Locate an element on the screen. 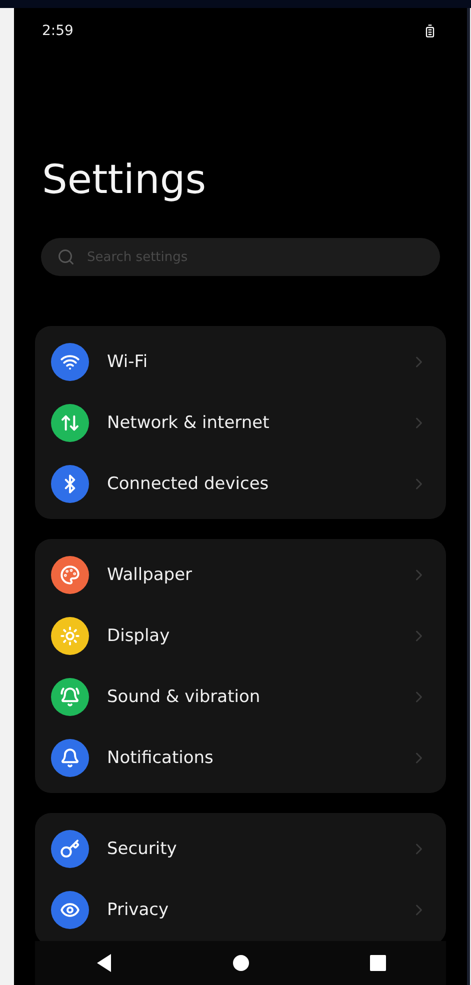 The height and width of the screenshot is (985, 471). settings-item-label: Wi-Fi is located at coordinates (128, 362).